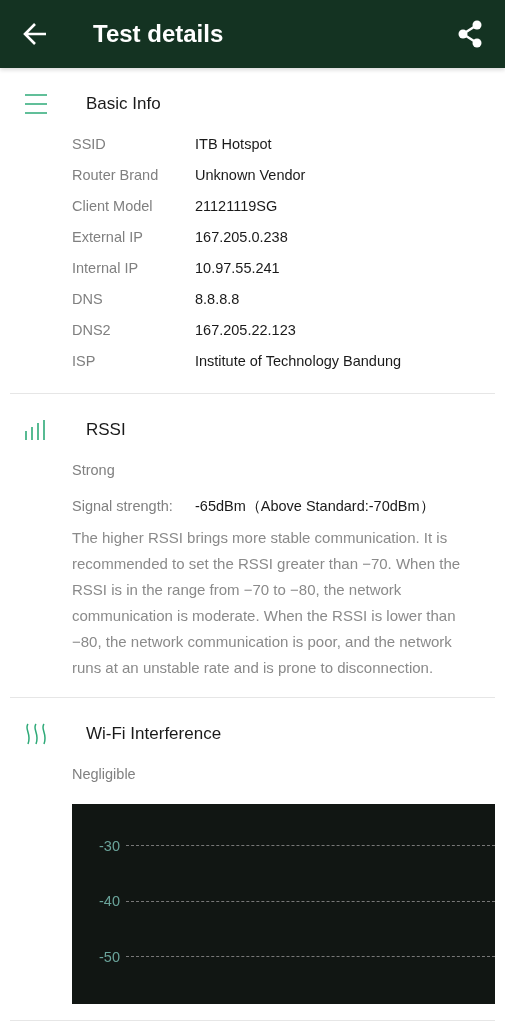 This screenshot has width=505, height=1024. Describe the element at coordinates (36, 430) in the screenshot. I see `signal-bars-icon` at that location.